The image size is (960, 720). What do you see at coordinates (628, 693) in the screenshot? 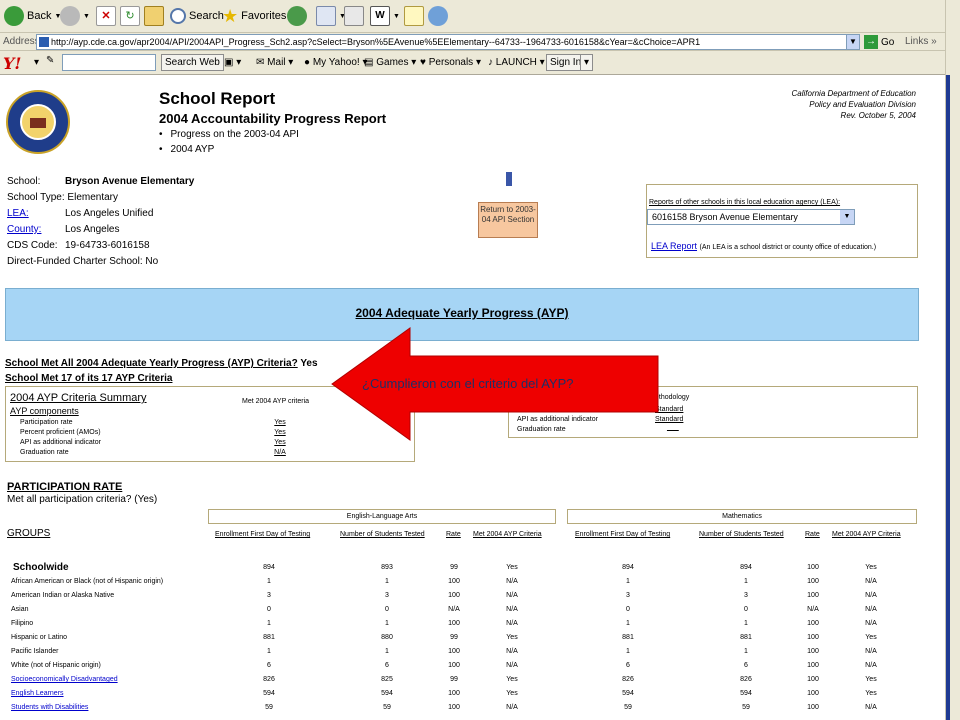
I see `table-cell: 594` at bounding box center [628, 693].